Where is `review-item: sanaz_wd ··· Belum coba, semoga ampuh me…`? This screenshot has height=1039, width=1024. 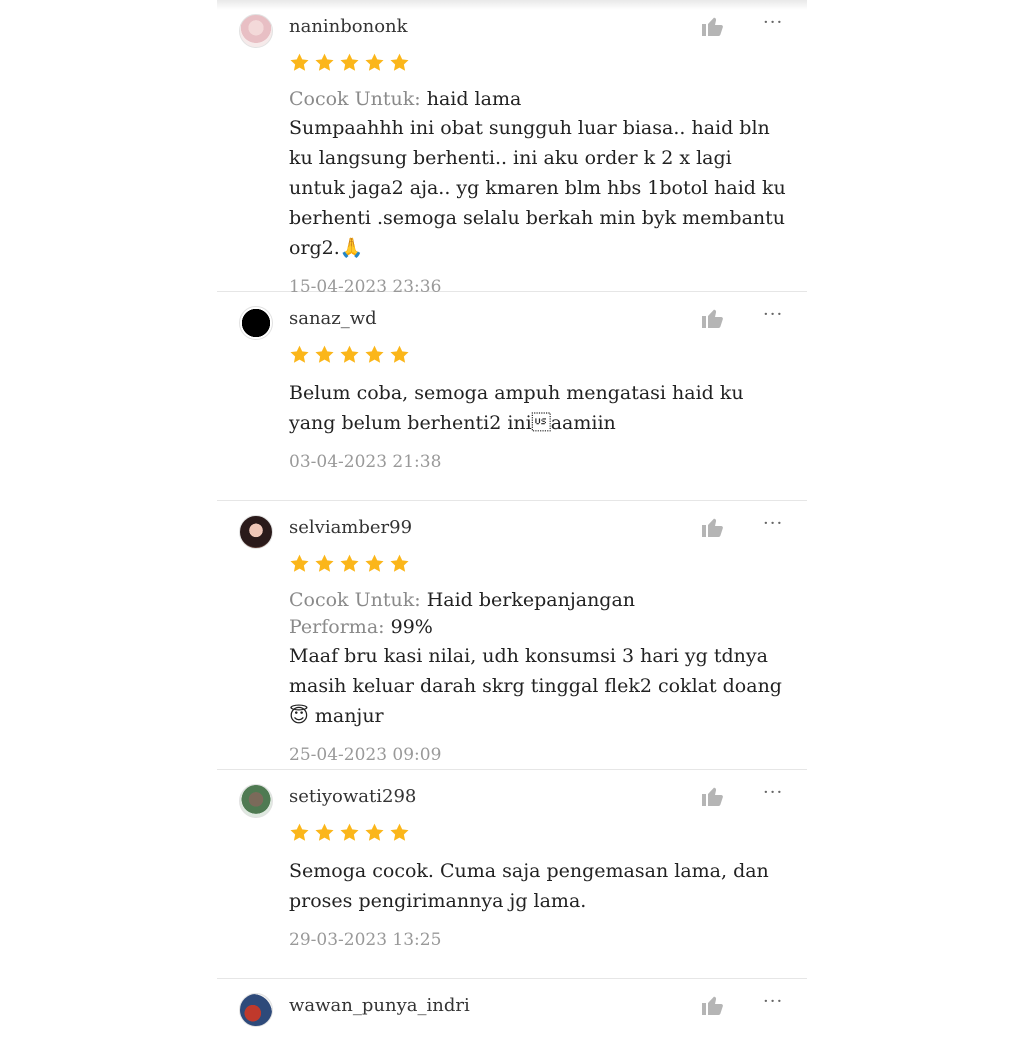
review-item: sanaz_wd ··· Belum coba, semoga ampuh me… is located at coordinates (512, 396).